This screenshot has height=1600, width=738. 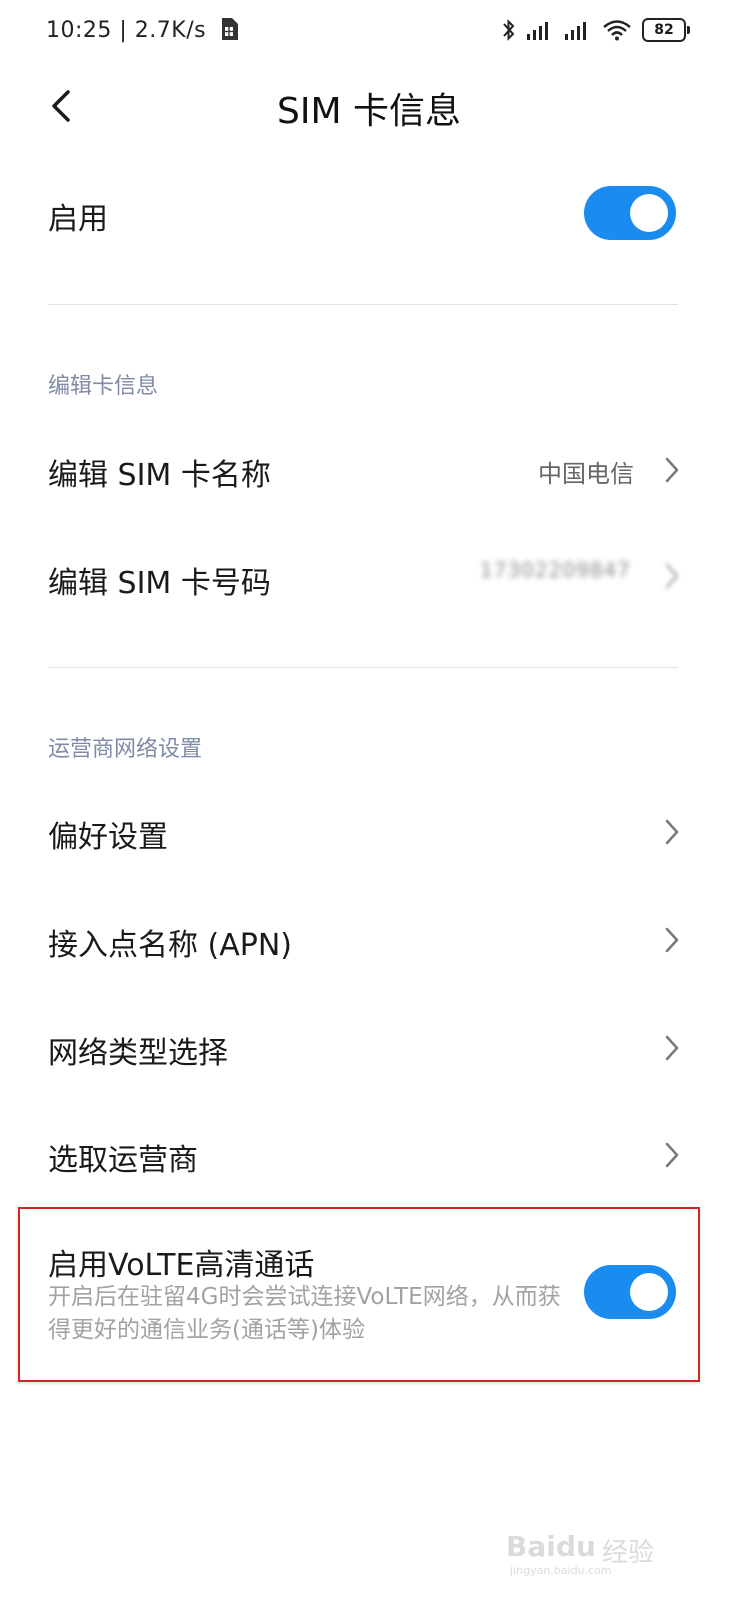 What do you see at coordinates (103, 386) in the screenshot?
I see `section-title-edit-card: 编辑卡信息` at bounding box center [103, 386].